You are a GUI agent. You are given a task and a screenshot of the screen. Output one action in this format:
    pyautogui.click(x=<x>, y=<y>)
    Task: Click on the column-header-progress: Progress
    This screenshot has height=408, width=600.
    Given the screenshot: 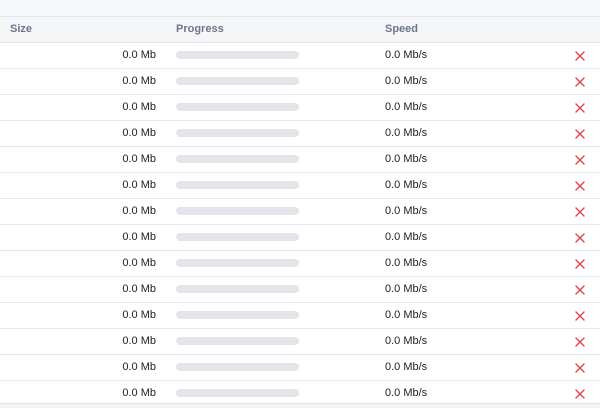 What is the action you would take?
    pyautogui.click(x=200, y=29)
    